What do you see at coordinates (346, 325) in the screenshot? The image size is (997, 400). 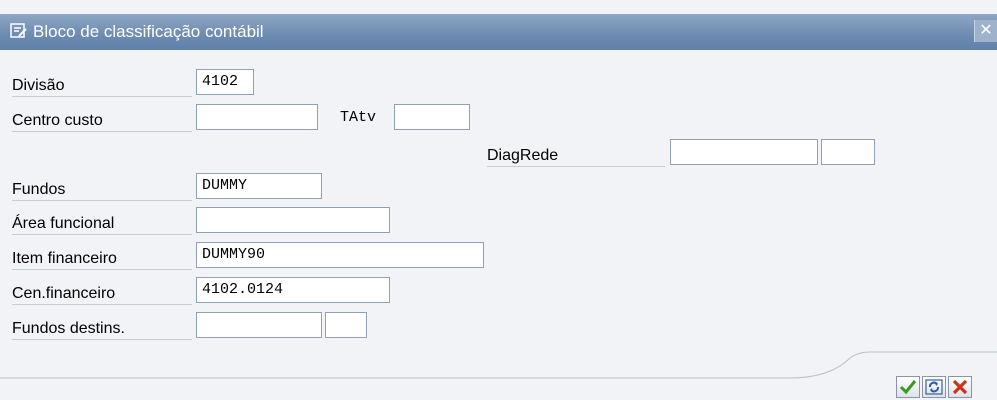 I see `fundos-destins-extra-field` at bounding box center [346, 325].